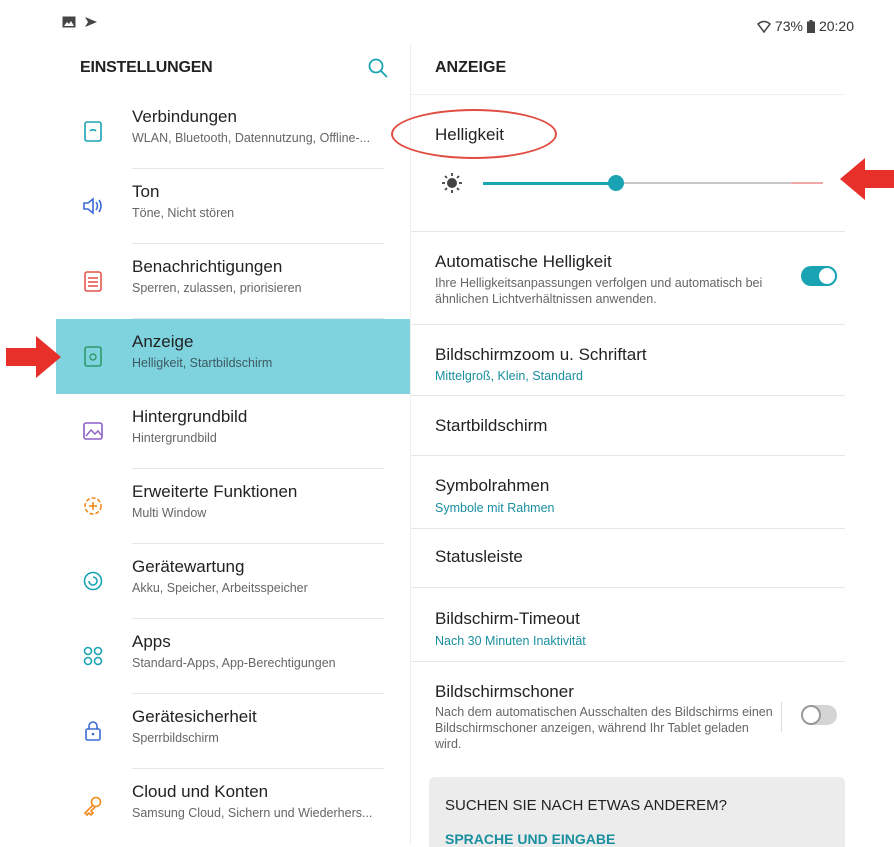 This screenshot has height=847, width=894. I want to click on home-screen-title: Startbildschirm, so click(491, 425).